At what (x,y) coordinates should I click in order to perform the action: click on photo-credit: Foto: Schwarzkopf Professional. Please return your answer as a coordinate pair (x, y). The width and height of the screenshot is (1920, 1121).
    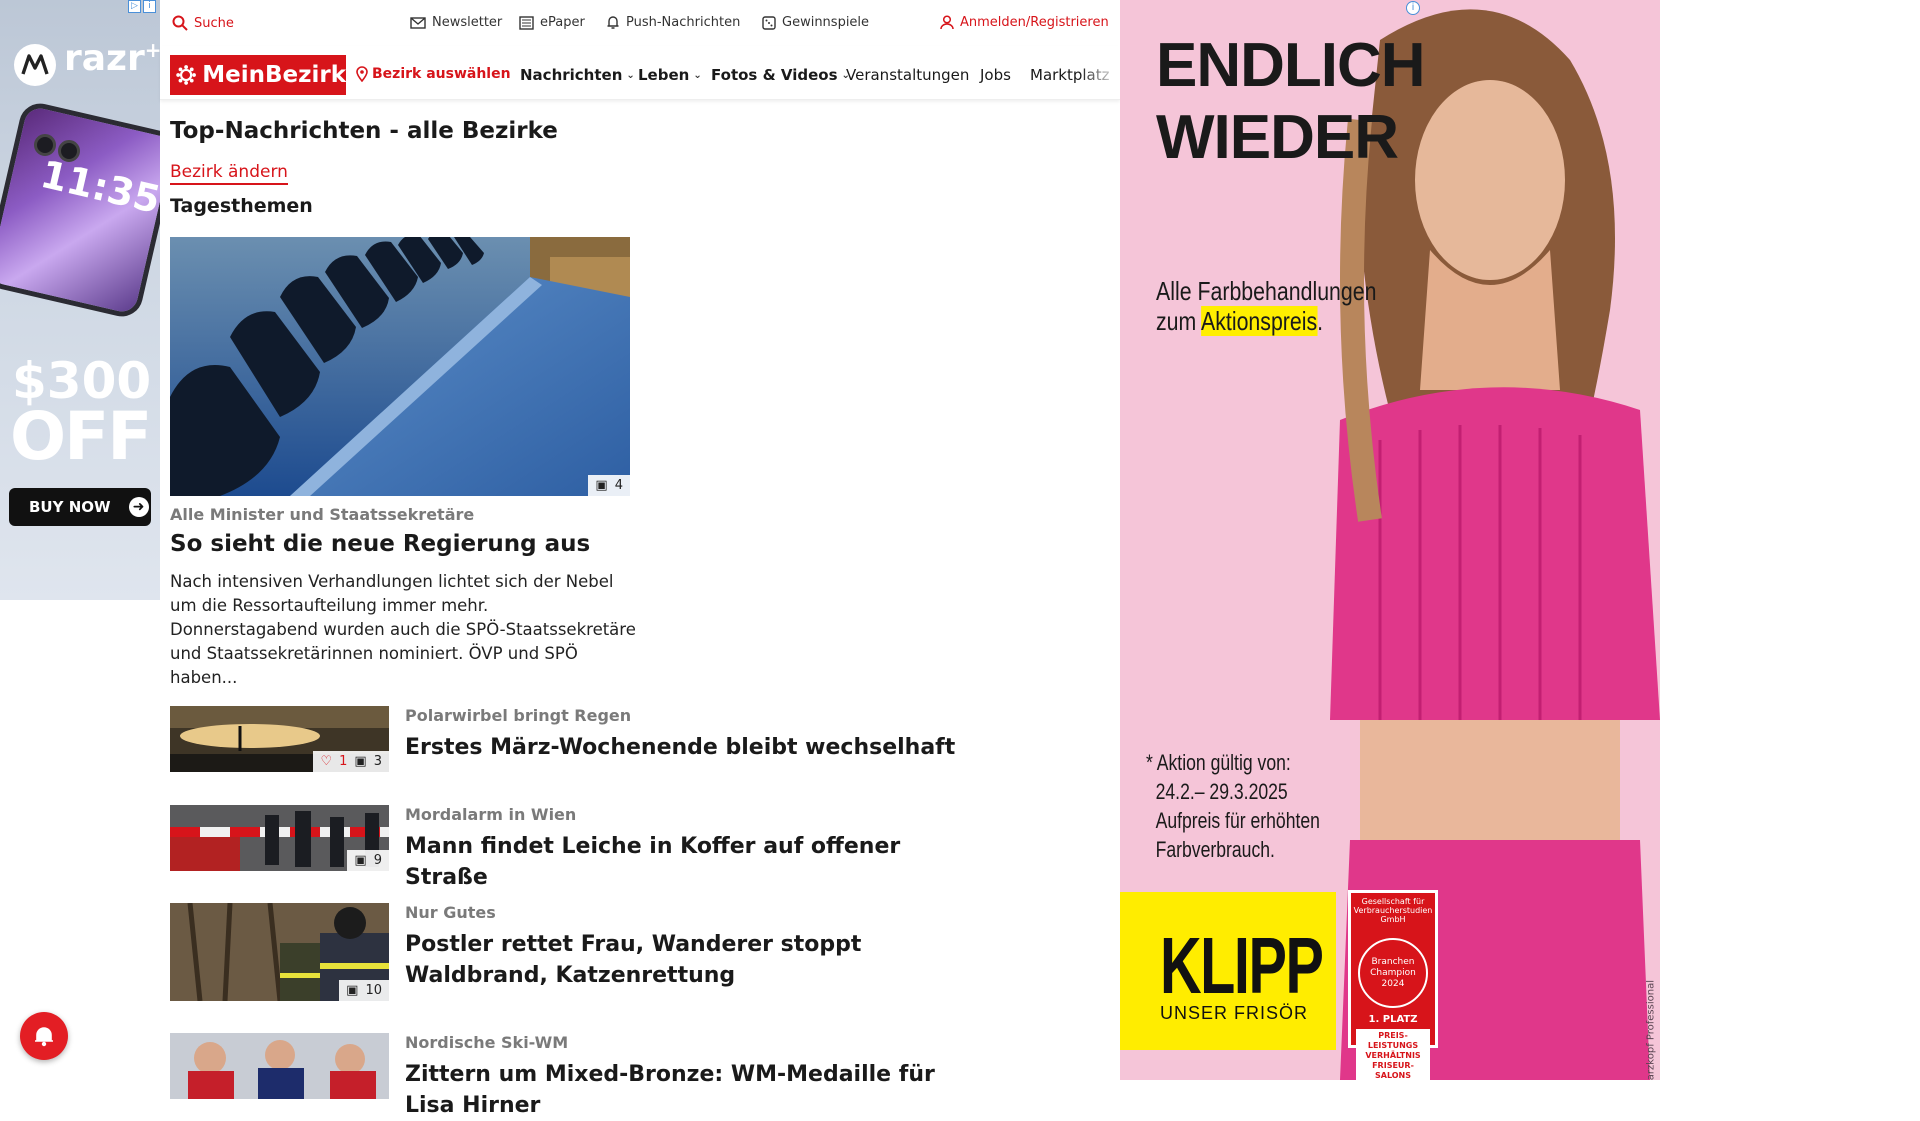
    Looking at the image, I should click on (1651, 1030).